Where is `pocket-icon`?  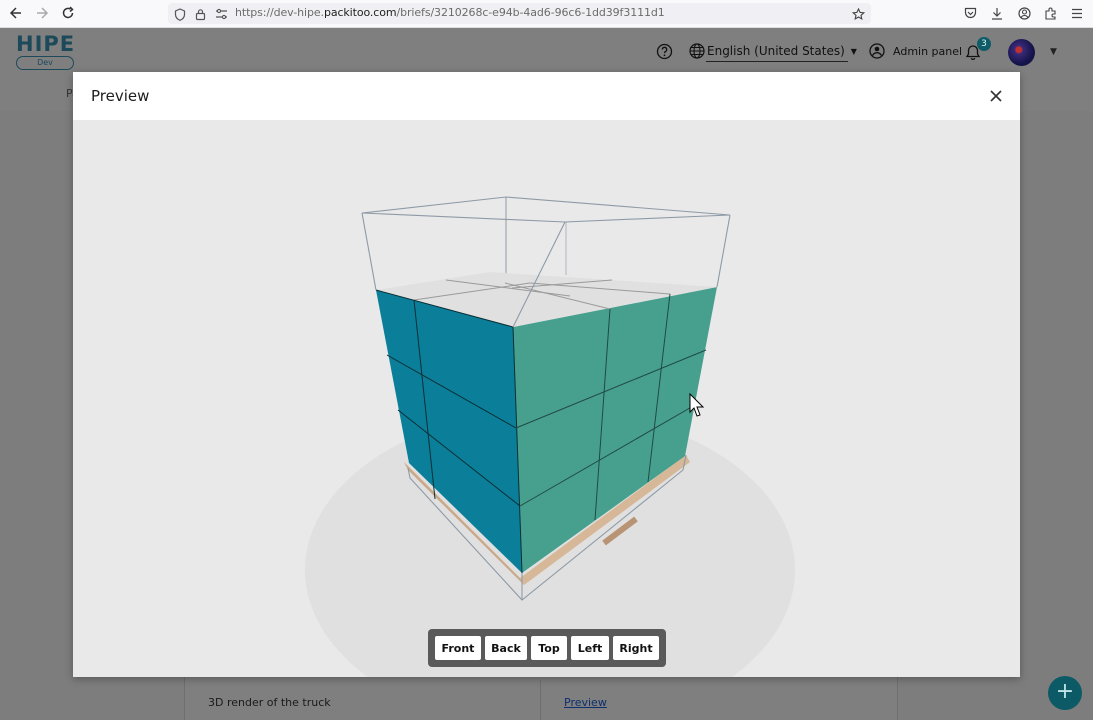
pocket-icon is located at coordinates (970, 13).